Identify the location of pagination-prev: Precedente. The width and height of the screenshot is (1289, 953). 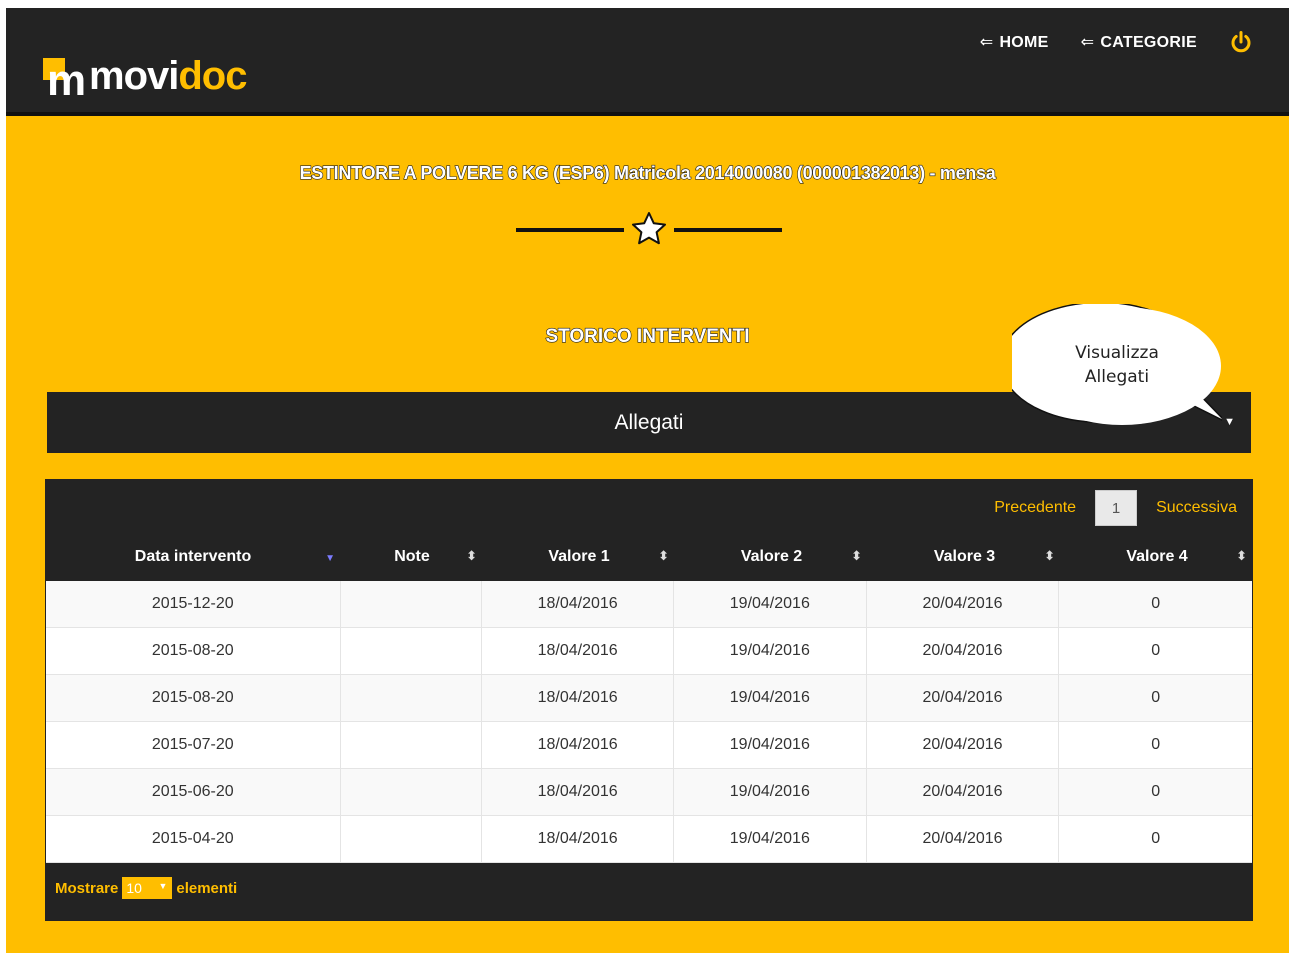
(1035, 508).